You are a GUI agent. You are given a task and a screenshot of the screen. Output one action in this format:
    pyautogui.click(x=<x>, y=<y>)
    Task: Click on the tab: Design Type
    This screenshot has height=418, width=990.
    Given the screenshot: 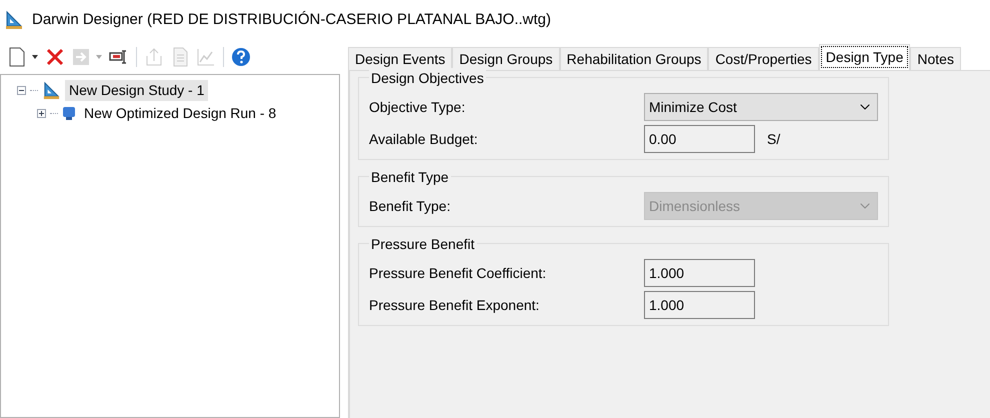 What is the action you would take?
    pyautogui.click(x=864, y=57)
    